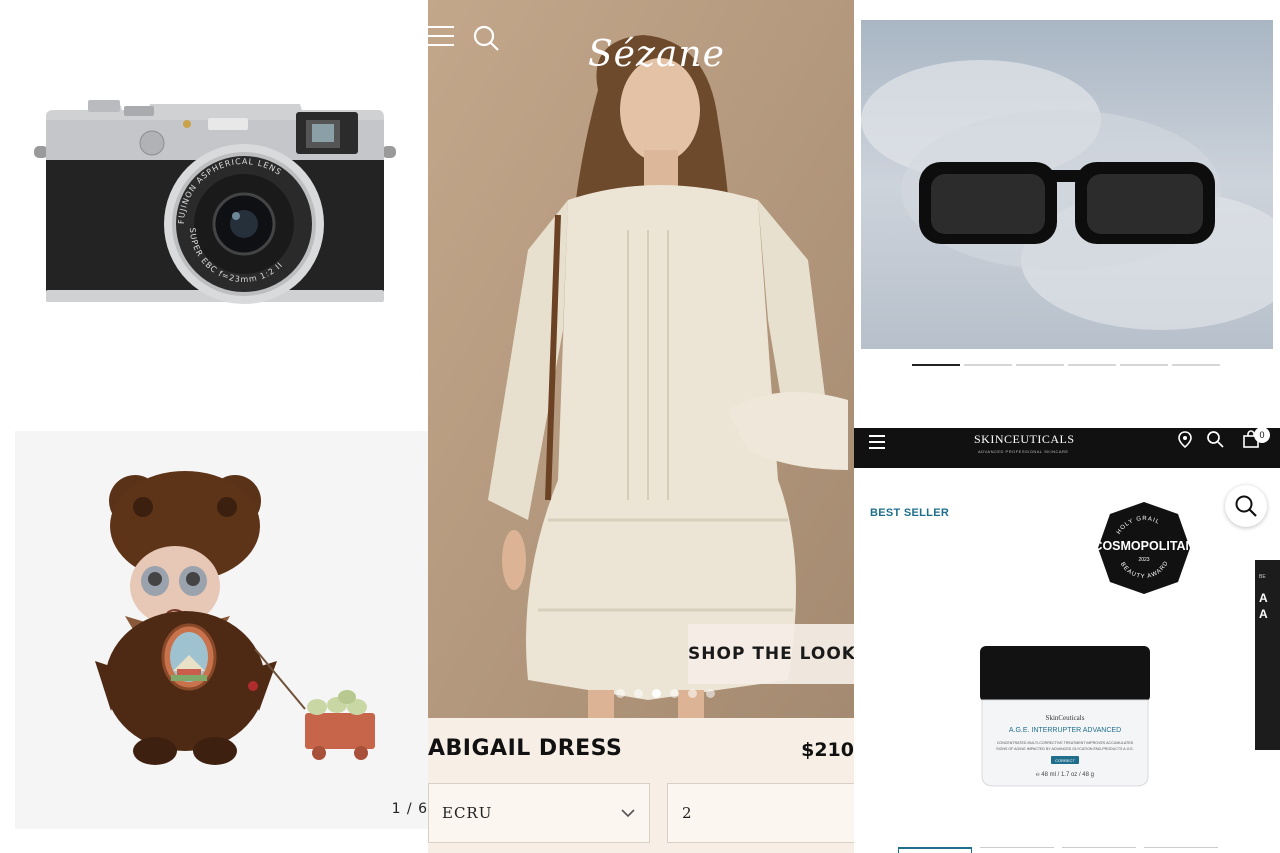 This screenshot has height=853, width=1280. I want to click on jar-brand: SkinCeuticals, so click(1065, 718).